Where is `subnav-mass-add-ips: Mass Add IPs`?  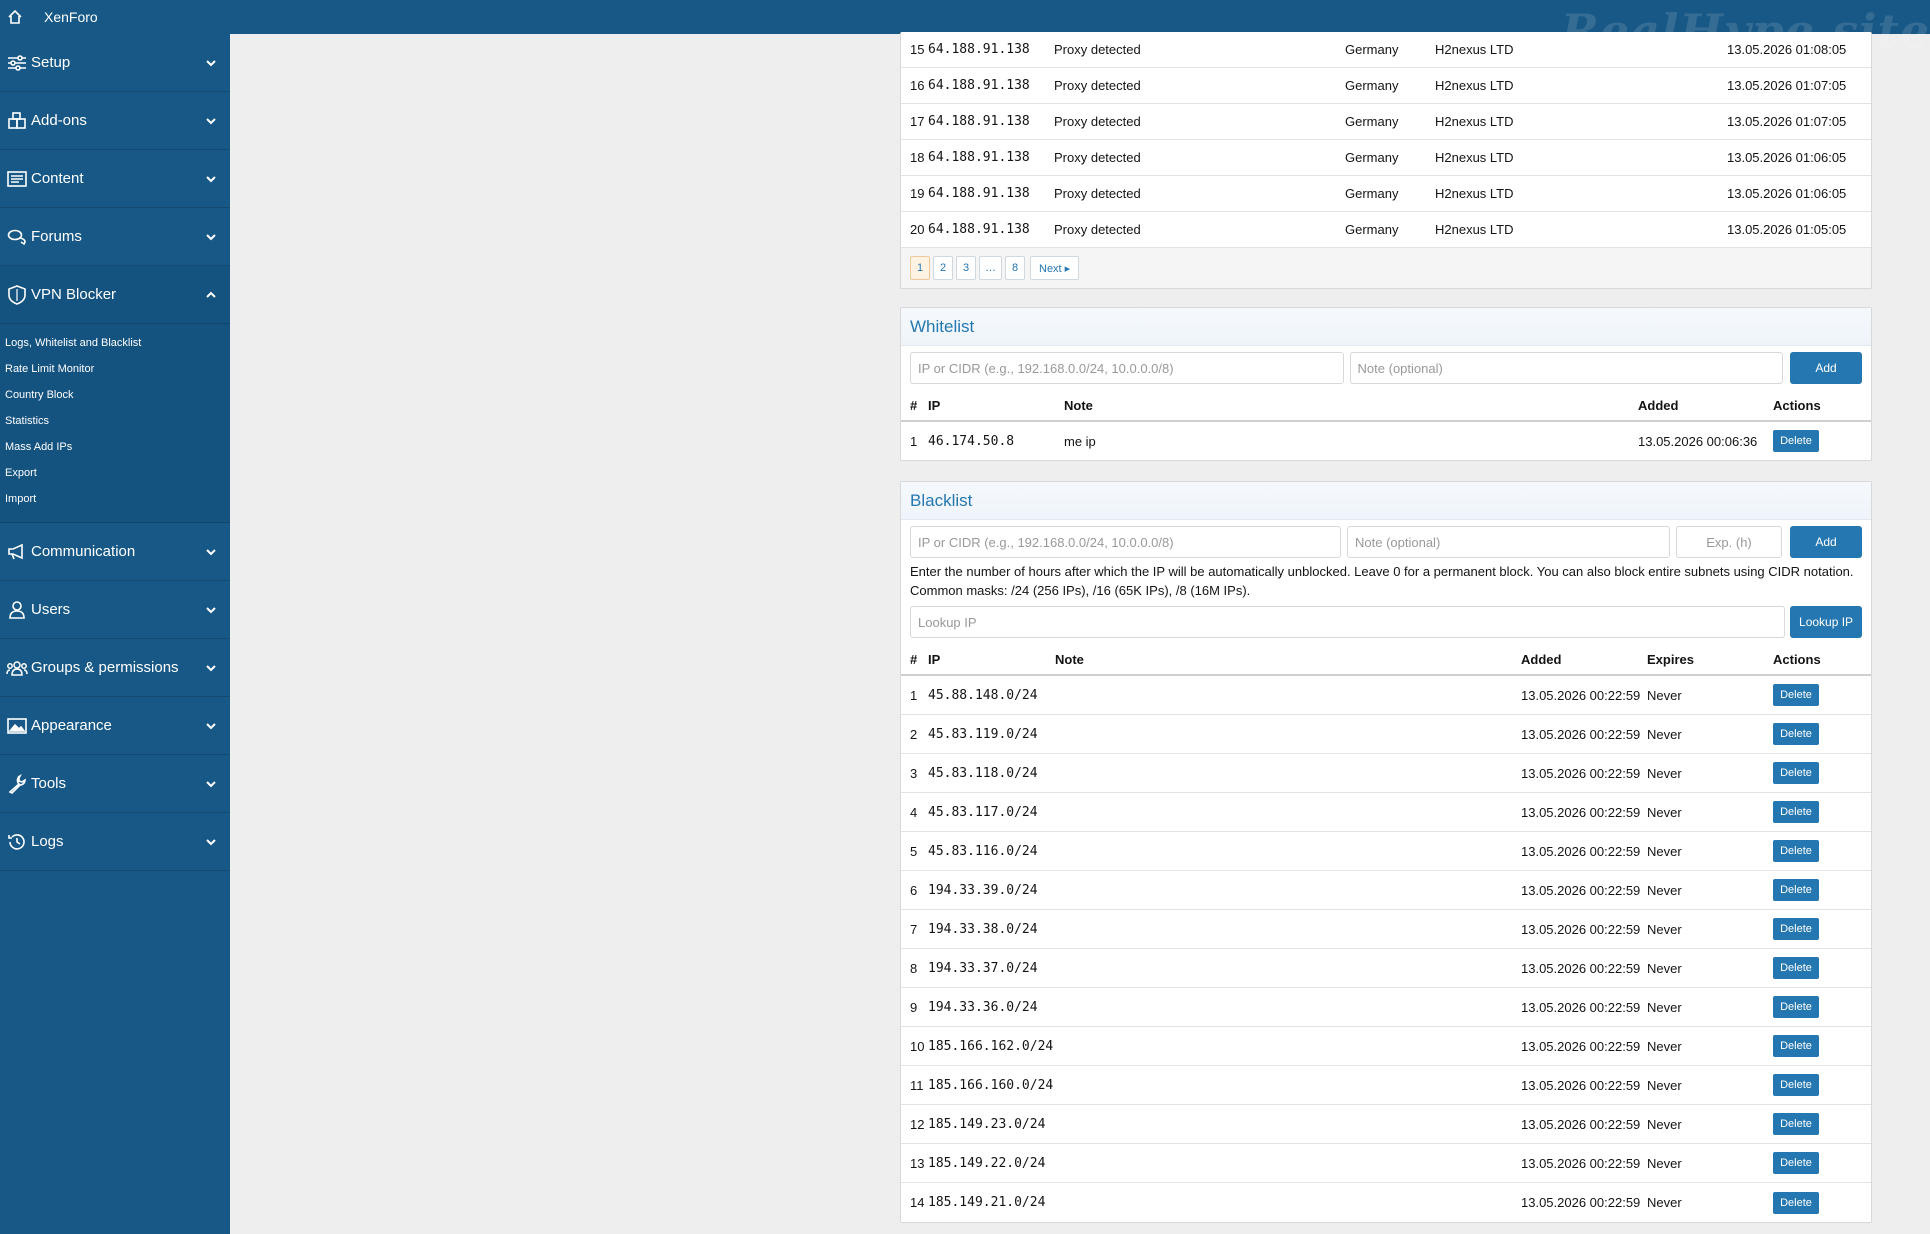 subnav-mass-add-ips: Mass Add IPs is located at coordinates (115, 447).